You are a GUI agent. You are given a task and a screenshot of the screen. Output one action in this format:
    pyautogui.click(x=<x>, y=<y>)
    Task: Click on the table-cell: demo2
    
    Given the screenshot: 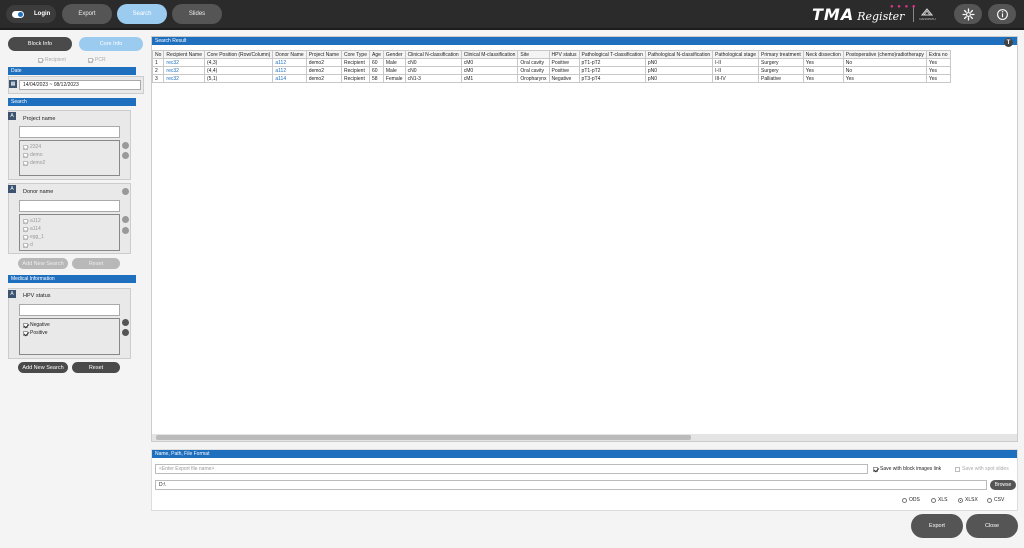 What is the action you would take?
    pyautogui.click(x=324, y=70)
    